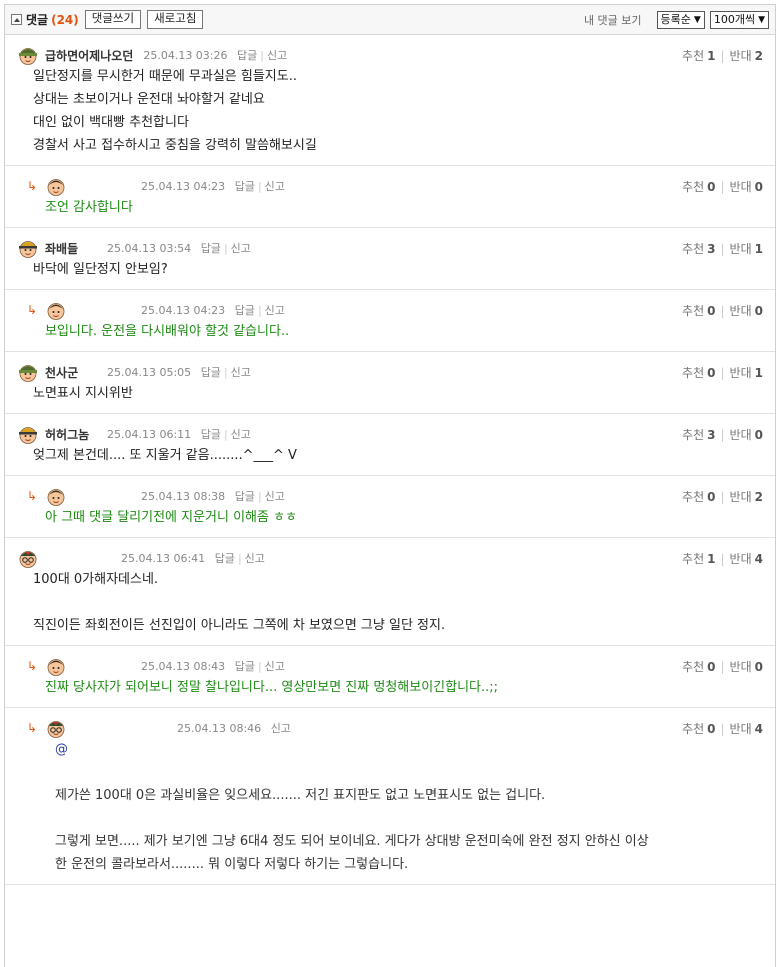  Describe the element at coordinates (697, 20) in the screenshot. I see `chevron-down-icon: ▼` at that location.